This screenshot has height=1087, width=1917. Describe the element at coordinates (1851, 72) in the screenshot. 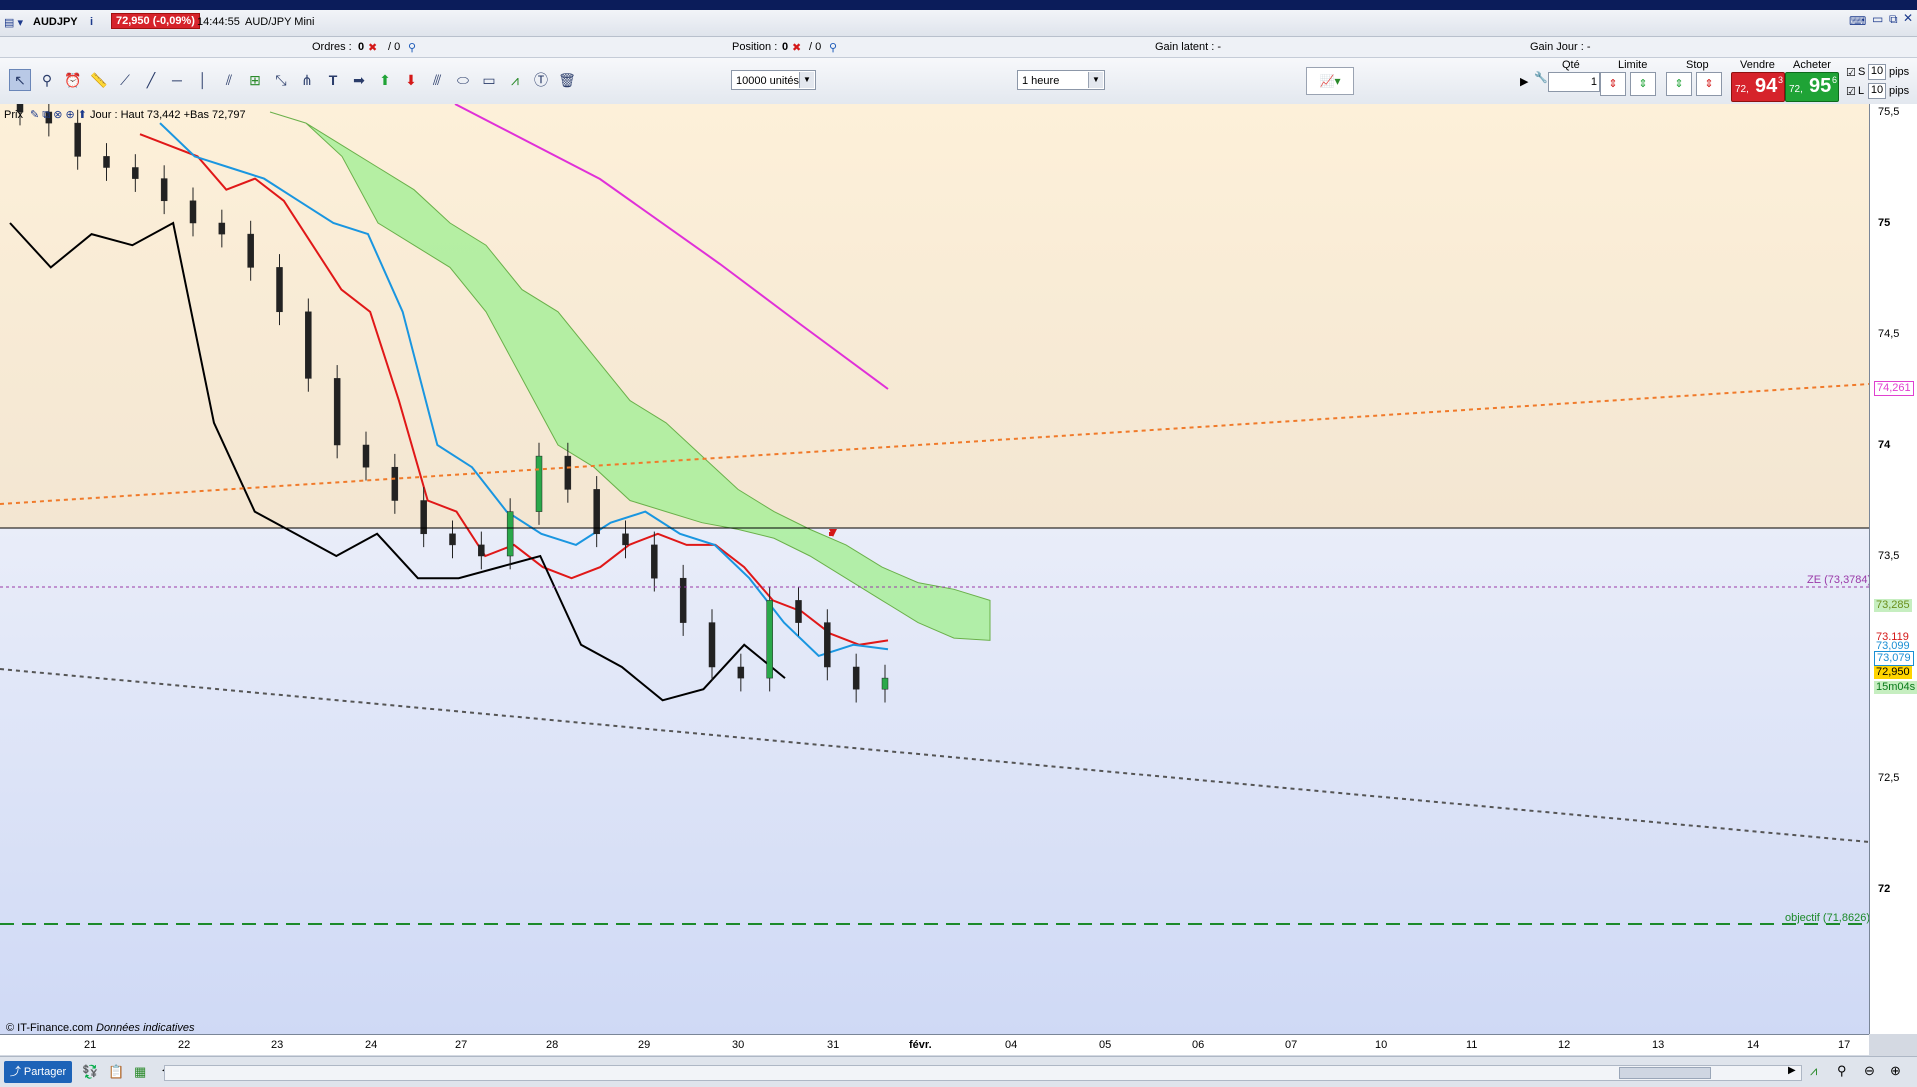

I see `s-checkbox: ☑` at that location.